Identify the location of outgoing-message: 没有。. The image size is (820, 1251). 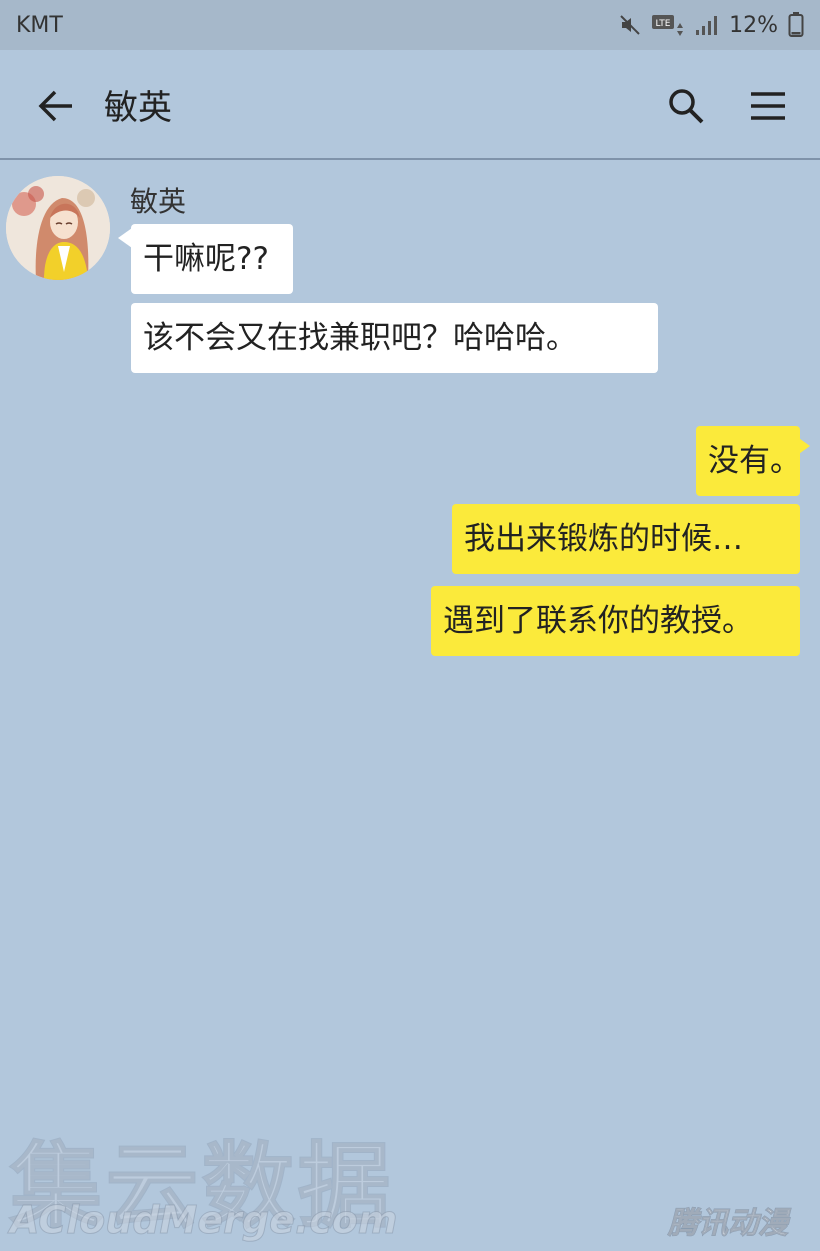
(748, 461).